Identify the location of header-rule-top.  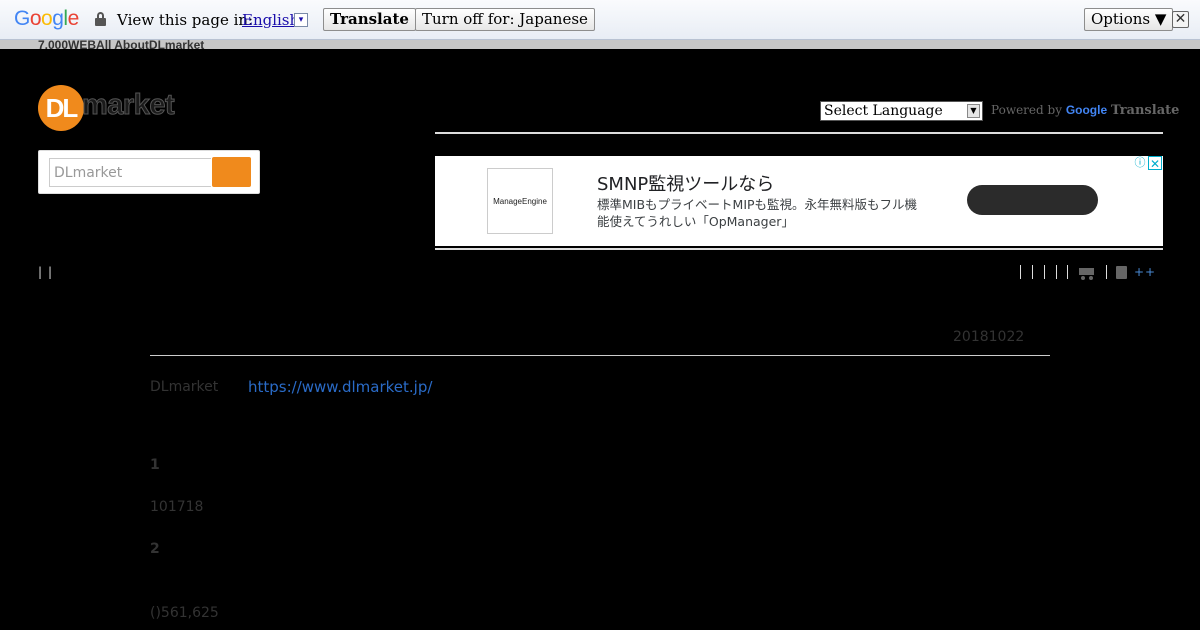
(799, 133).